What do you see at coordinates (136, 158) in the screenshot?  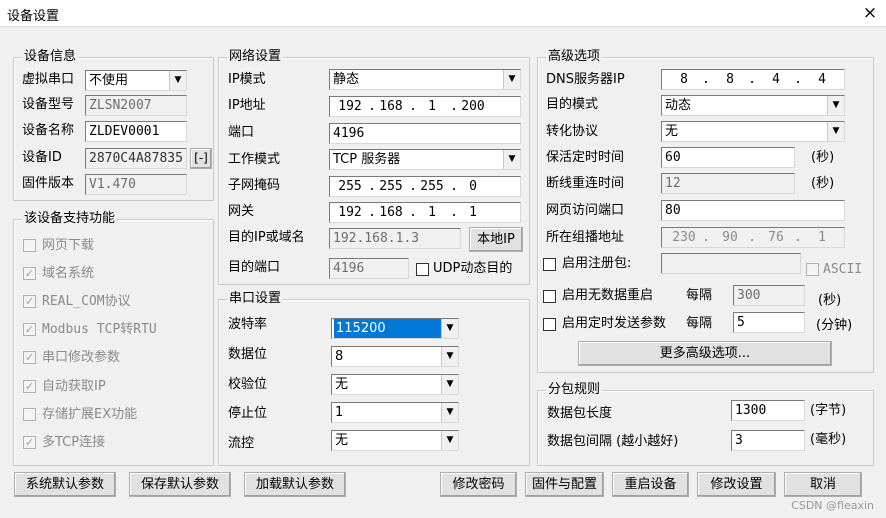 I see `id-field: 2870C4A87835` at bounding box center [136, 158].